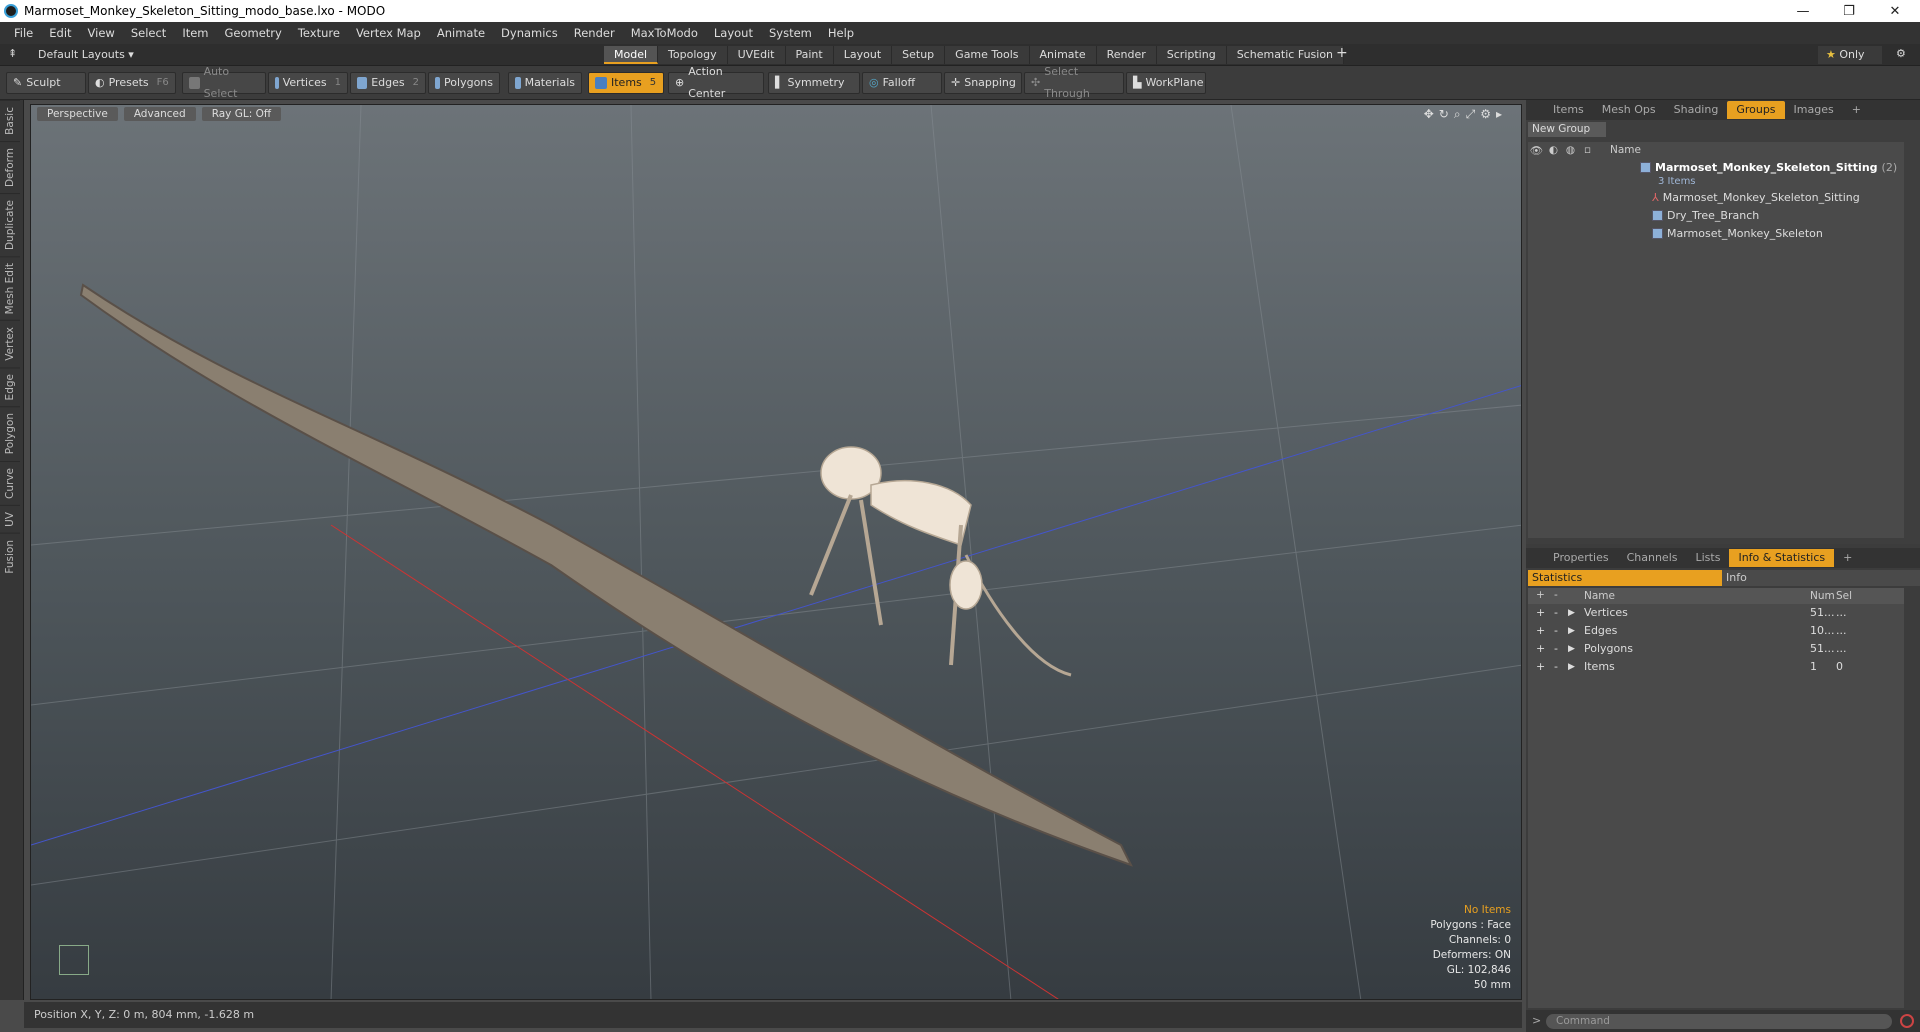  What do you see at coordinates (594, 33) in the screenshot?
I see `menu-render: Render` at bounding box center [594, 33].